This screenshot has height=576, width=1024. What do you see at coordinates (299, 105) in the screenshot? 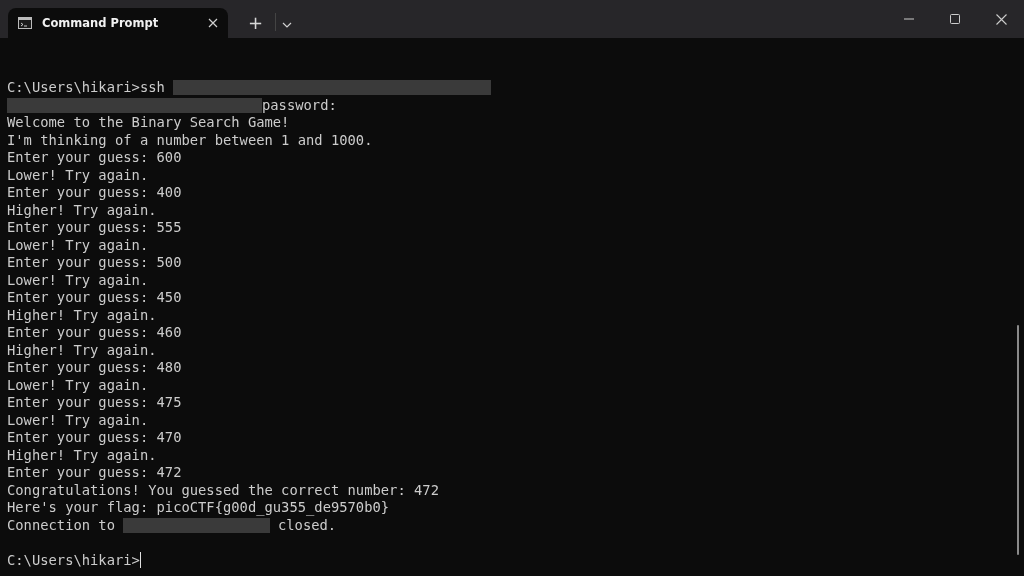
I see `terminal-text: password:` at bounding box center [299, 105].